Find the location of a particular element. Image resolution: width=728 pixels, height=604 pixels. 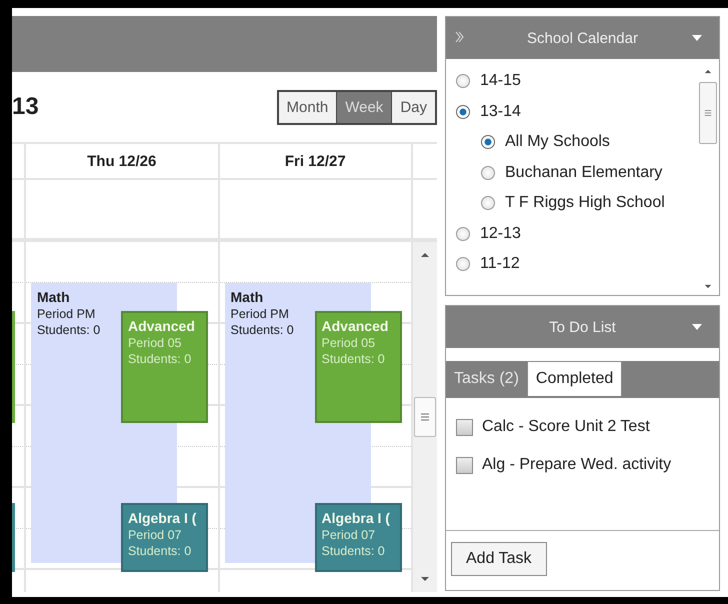

calendar-option: 11-12 is located at coordinates (500, 264).